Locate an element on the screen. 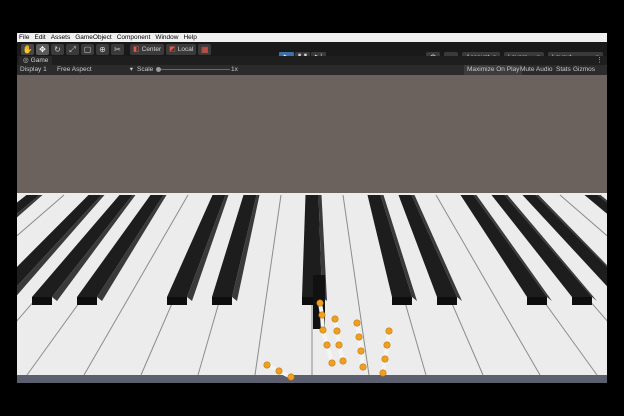 The height and width of the screenshot is (416, 624). menu-window: Window is located at coordinates (166, 37).